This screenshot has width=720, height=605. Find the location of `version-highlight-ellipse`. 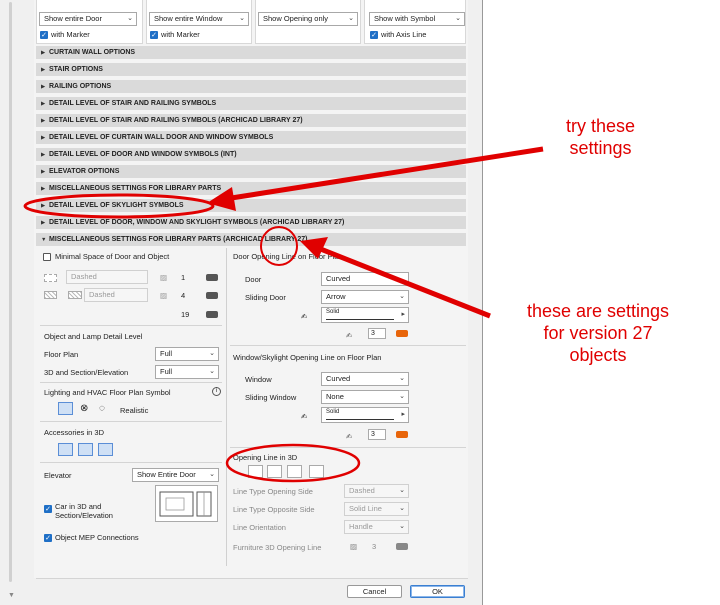

version-highlight-ellipse is located at coordinates (279, 246).